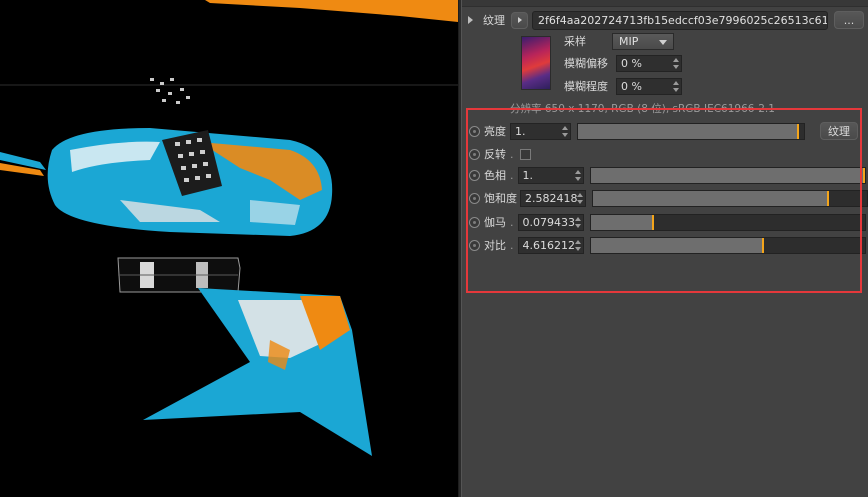 This screenshot has width=868, height=497. What do you see at coordinates (575, 41) in the screenshot?
I see `sampling-label: 采样` at bounding box center [575, 41].